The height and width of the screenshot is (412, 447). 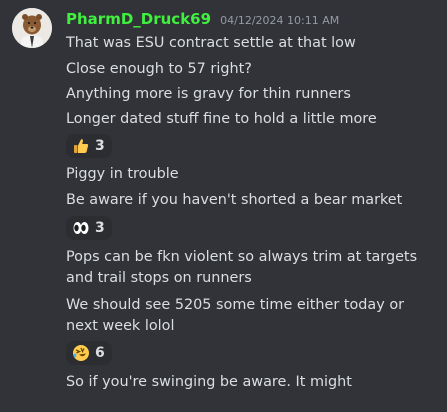 What do you see at coordinates (159, 69) in the screenshot?
I see `message-text: Close enough to 57 right?` at bounding box center [159, 69].